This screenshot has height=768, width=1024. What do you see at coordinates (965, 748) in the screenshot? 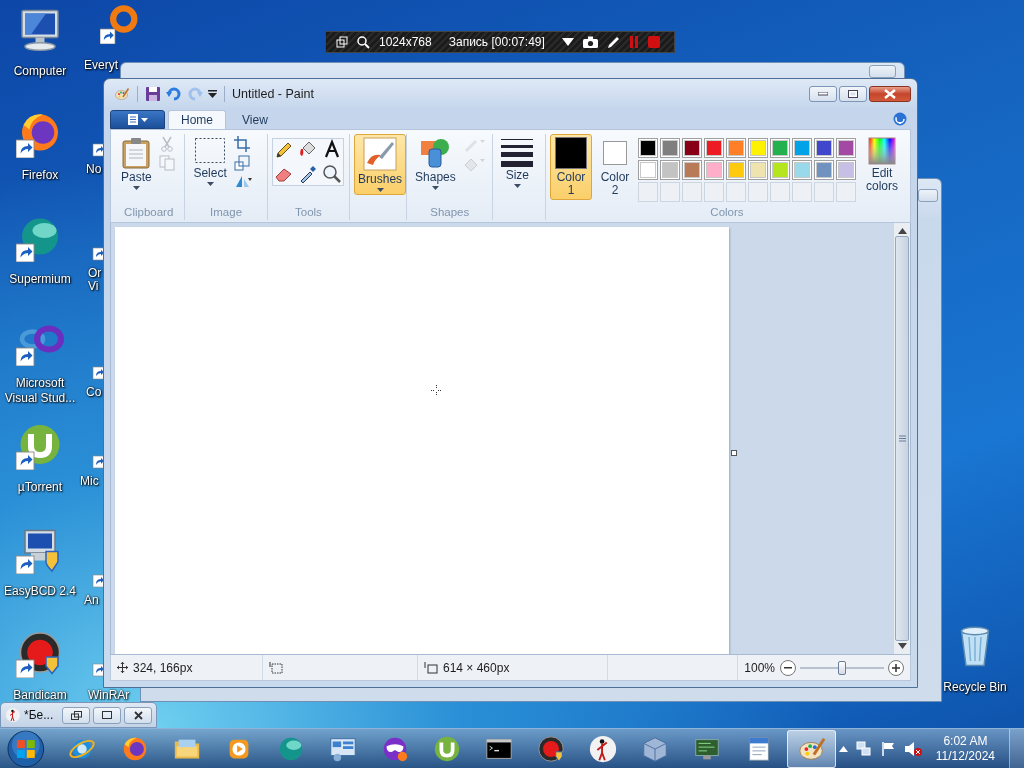
I see `clock: 6:02 AM 11/12/2024` at bounding box center [965, 748].